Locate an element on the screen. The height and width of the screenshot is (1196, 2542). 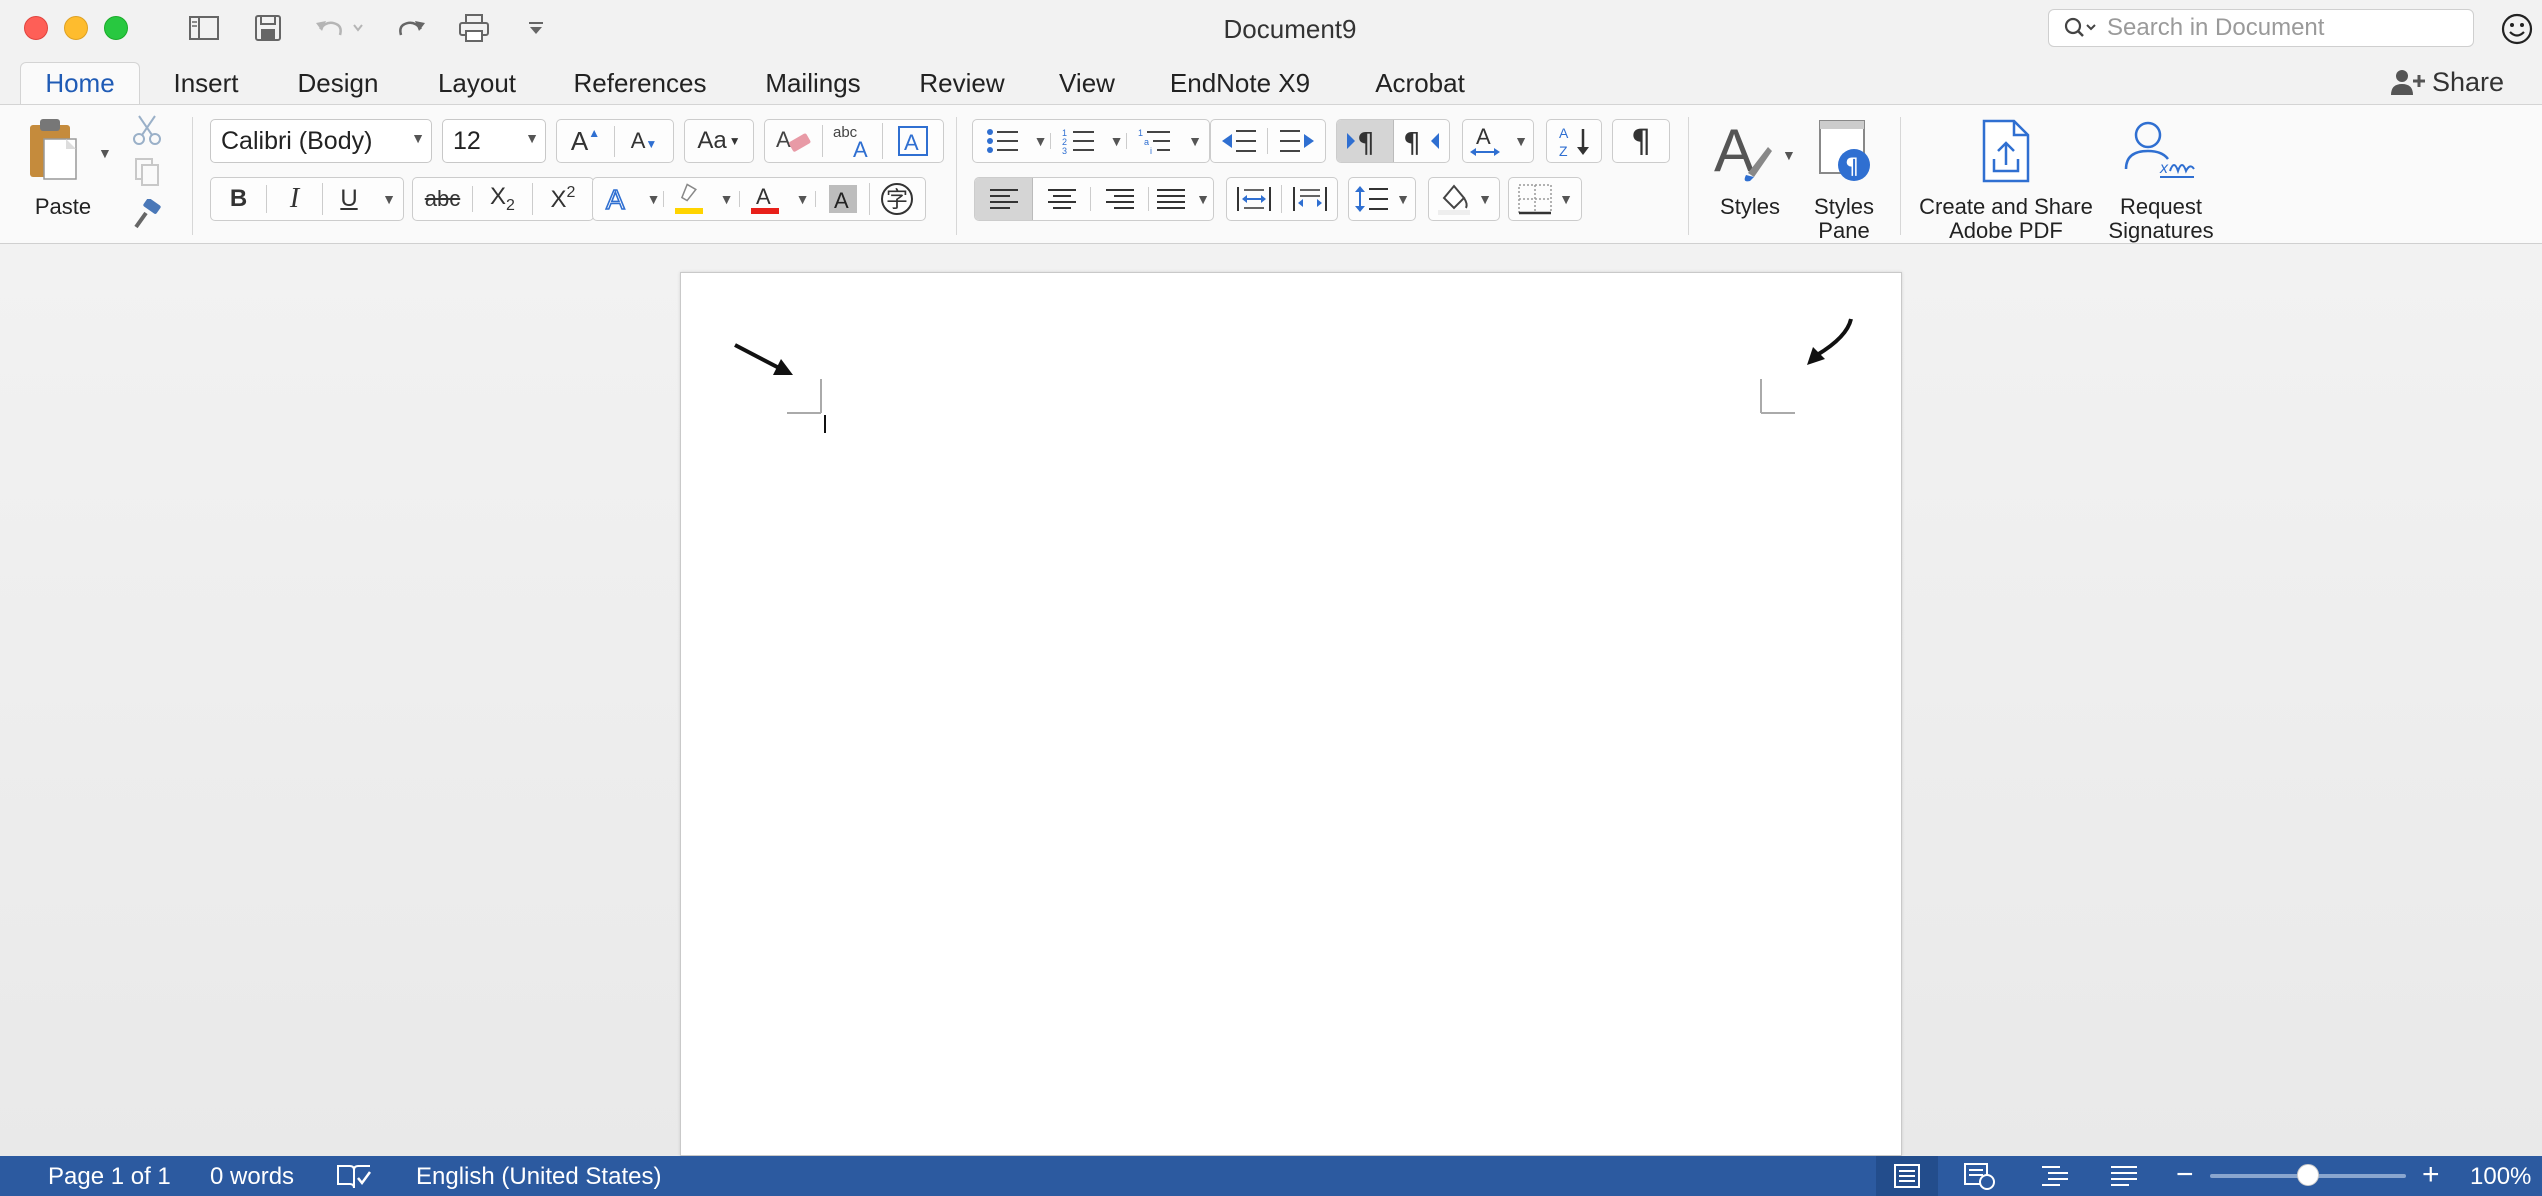
font-size-combobox: 12 ▼ is located at coordinates (494, 141).